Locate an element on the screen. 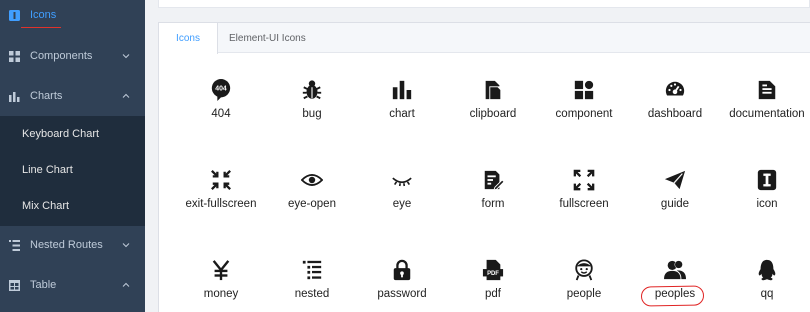 This screenshot has width=810, height=312. icon-item-pdf: PDF pdf is located at coordinates (493, 285).